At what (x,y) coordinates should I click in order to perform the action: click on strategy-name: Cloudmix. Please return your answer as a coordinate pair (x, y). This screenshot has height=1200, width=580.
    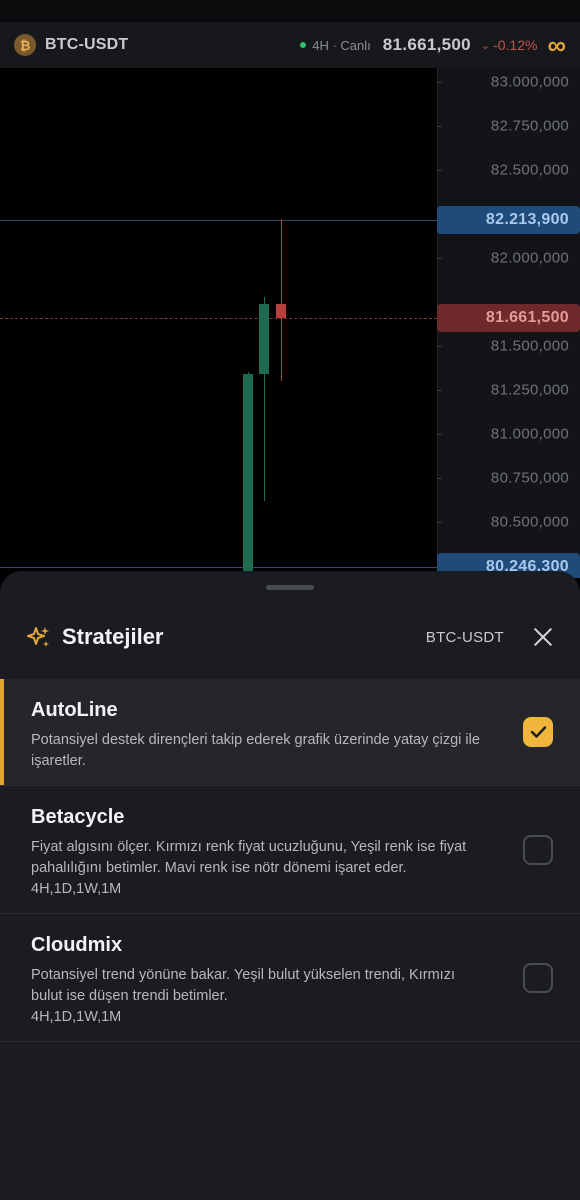
    Looking at the image, I should click on (77, 945).